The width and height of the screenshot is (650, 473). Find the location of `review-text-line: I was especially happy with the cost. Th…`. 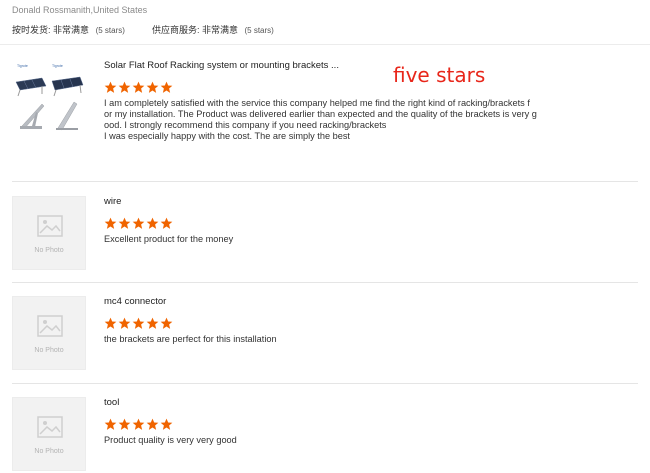

review-text-line: I was especially happy with the cost. Th… is located at coordinates (227, 136).